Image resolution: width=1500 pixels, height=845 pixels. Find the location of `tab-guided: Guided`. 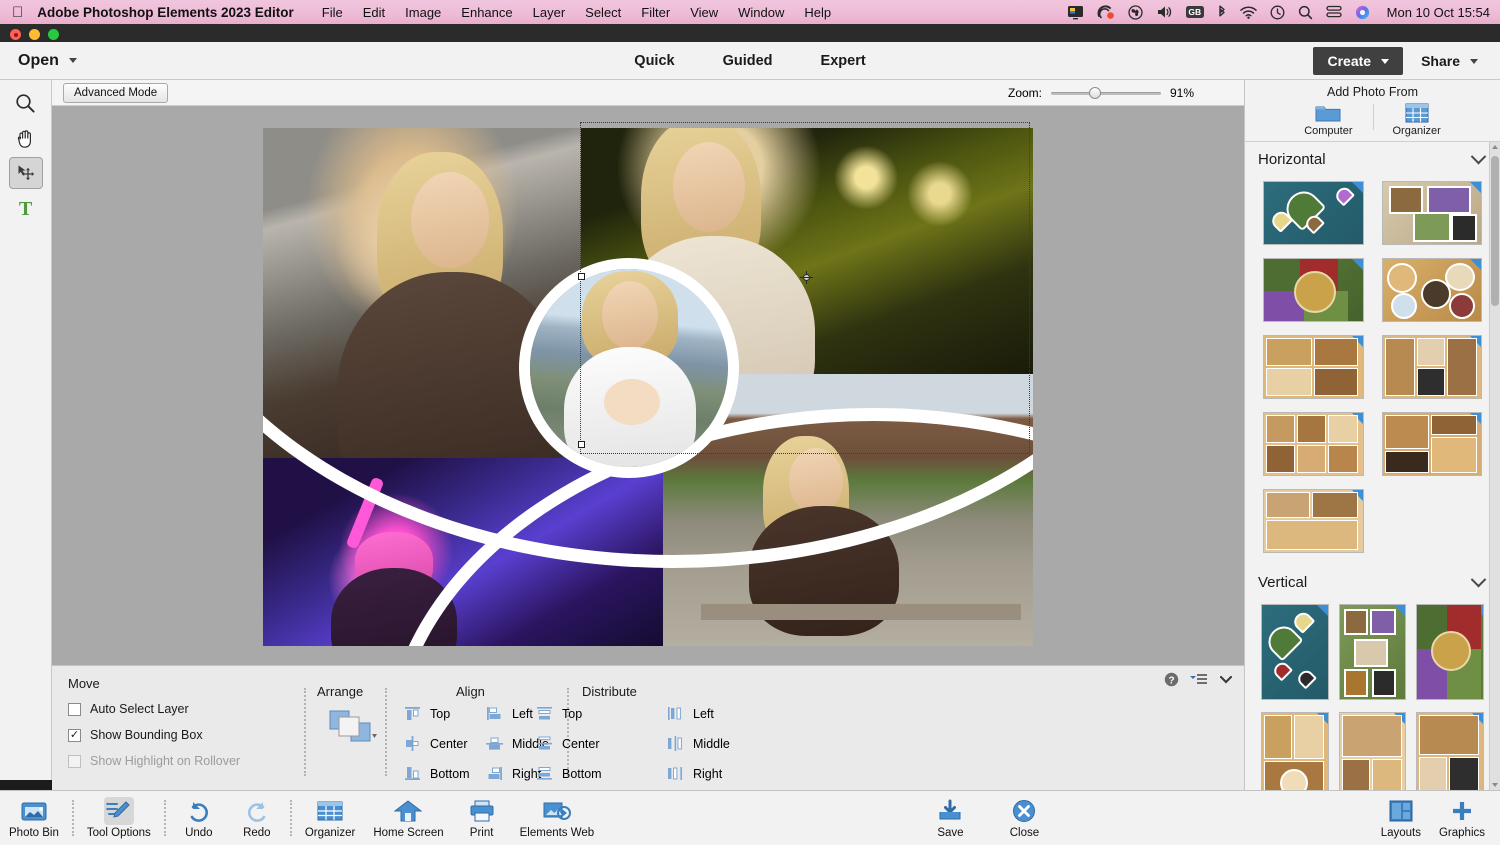

tab-guided: Guided is located at coordinates (748, 61).